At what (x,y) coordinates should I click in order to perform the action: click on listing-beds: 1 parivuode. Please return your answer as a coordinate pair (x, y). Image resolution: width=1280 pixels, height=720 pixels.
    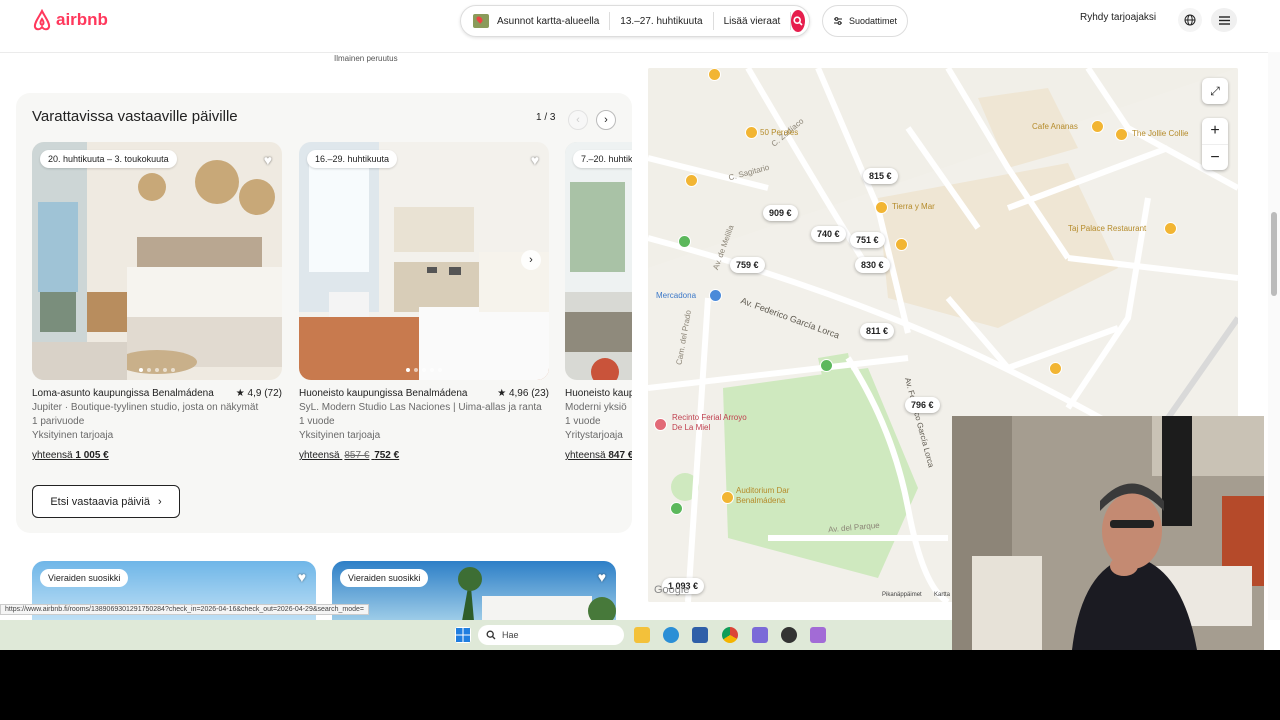
    Looking at the image, I should click on (58, 421).